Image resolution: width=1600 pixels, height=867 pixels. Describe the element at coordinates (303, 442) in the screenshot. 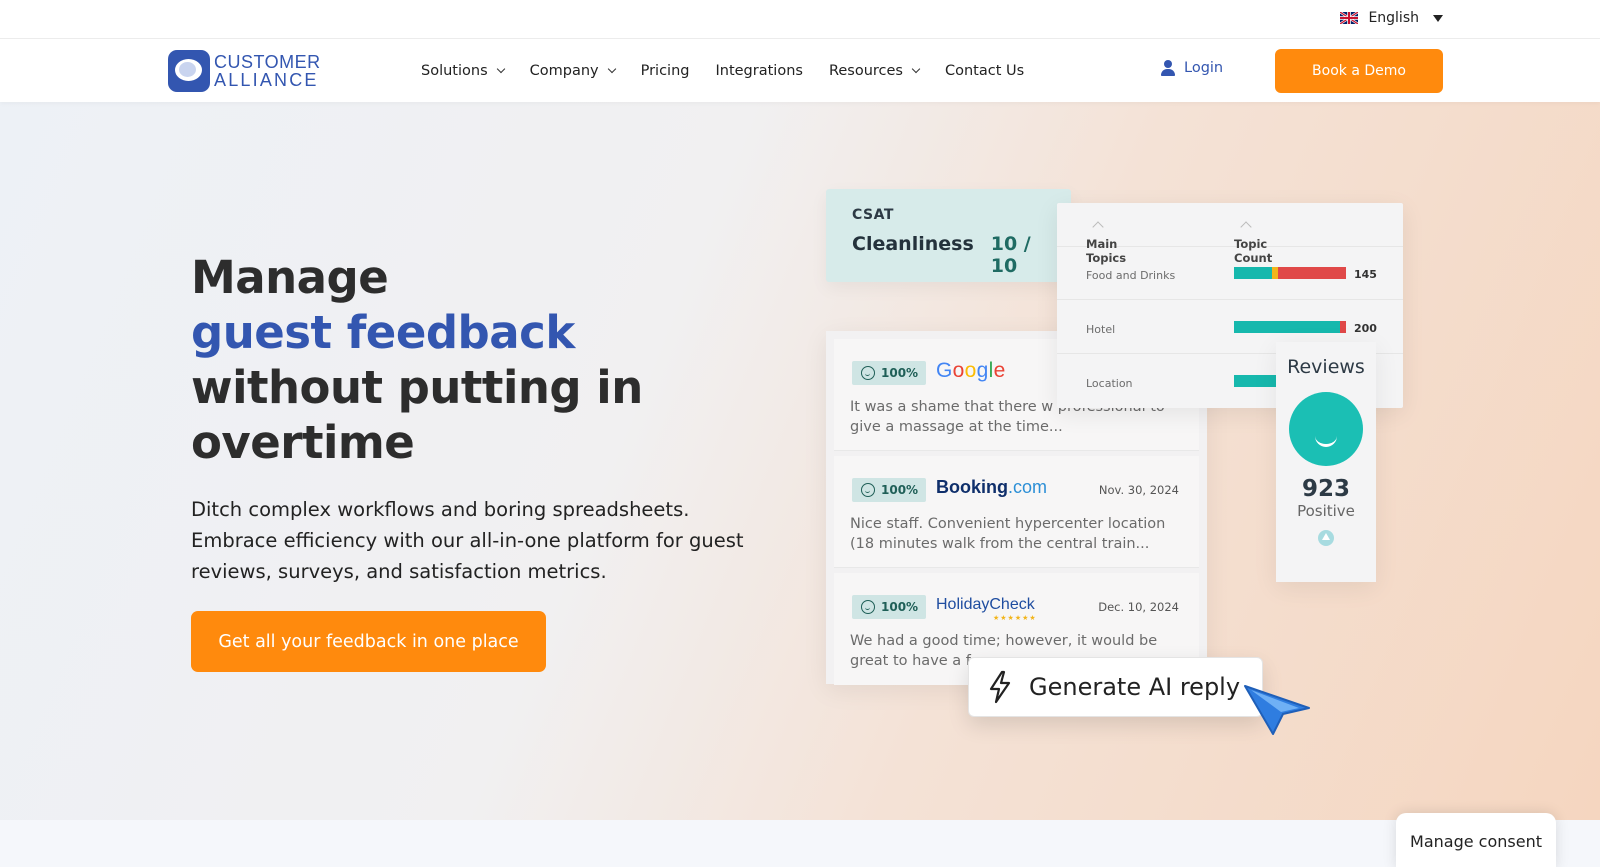

I see `hero-title-line-4: overtime` at that location.